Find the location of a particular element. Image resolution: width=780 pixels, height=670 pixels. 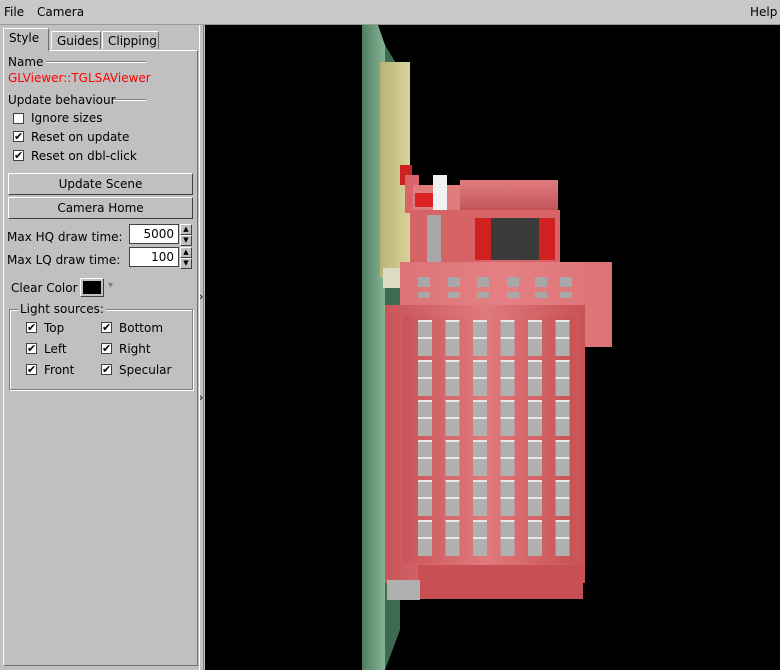

ignore-sizes-checkbox is located at coordinates (18, 118).